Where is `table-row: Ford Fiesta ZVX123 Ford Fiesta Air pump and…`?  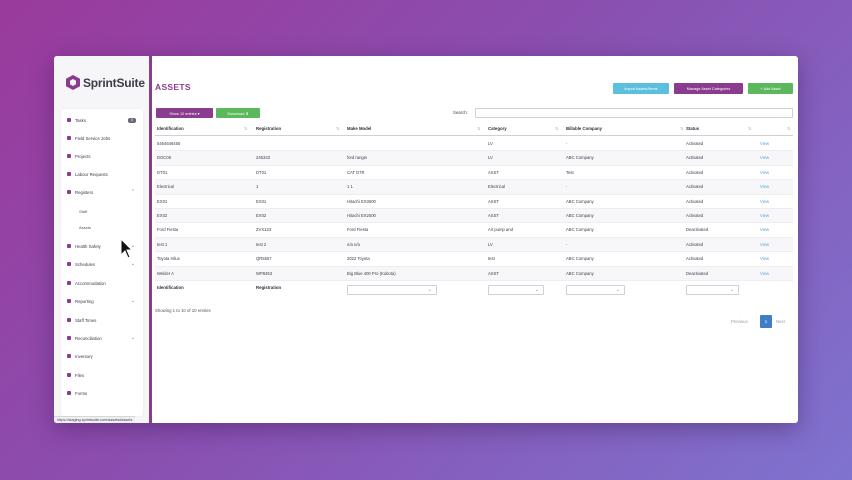
table-row: Ford Fiesta ZVX123 Ford Fiesta Air pump and… is located at coordinates (474, 230).